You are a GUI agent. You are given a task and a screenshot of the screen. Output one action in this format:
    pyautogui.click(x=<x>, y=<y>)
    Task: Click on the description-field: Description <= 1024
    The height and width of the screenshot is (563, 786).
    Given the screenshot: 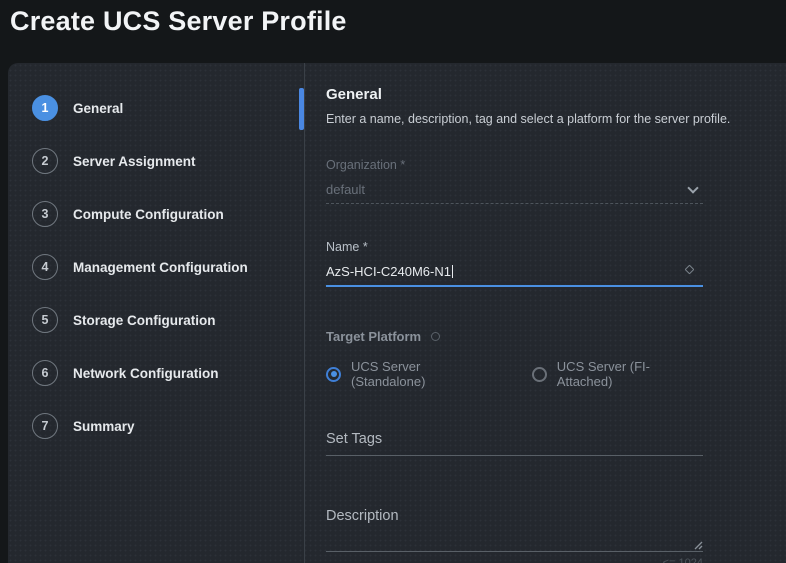 What is the action you would take?
    pyautogui.click(x=514, y=535)
    